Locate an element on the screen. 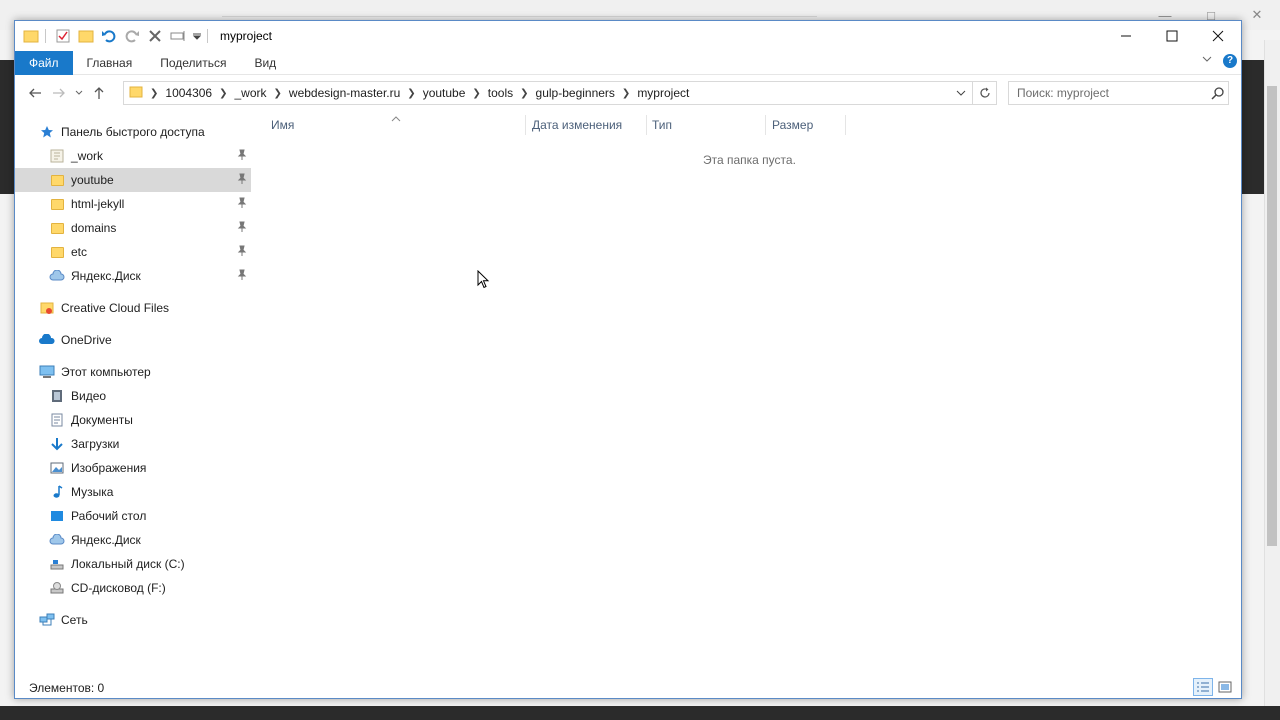  sidebar-item-yandex-disk: Яндекс.Диск is located at coordinates (133, 276).